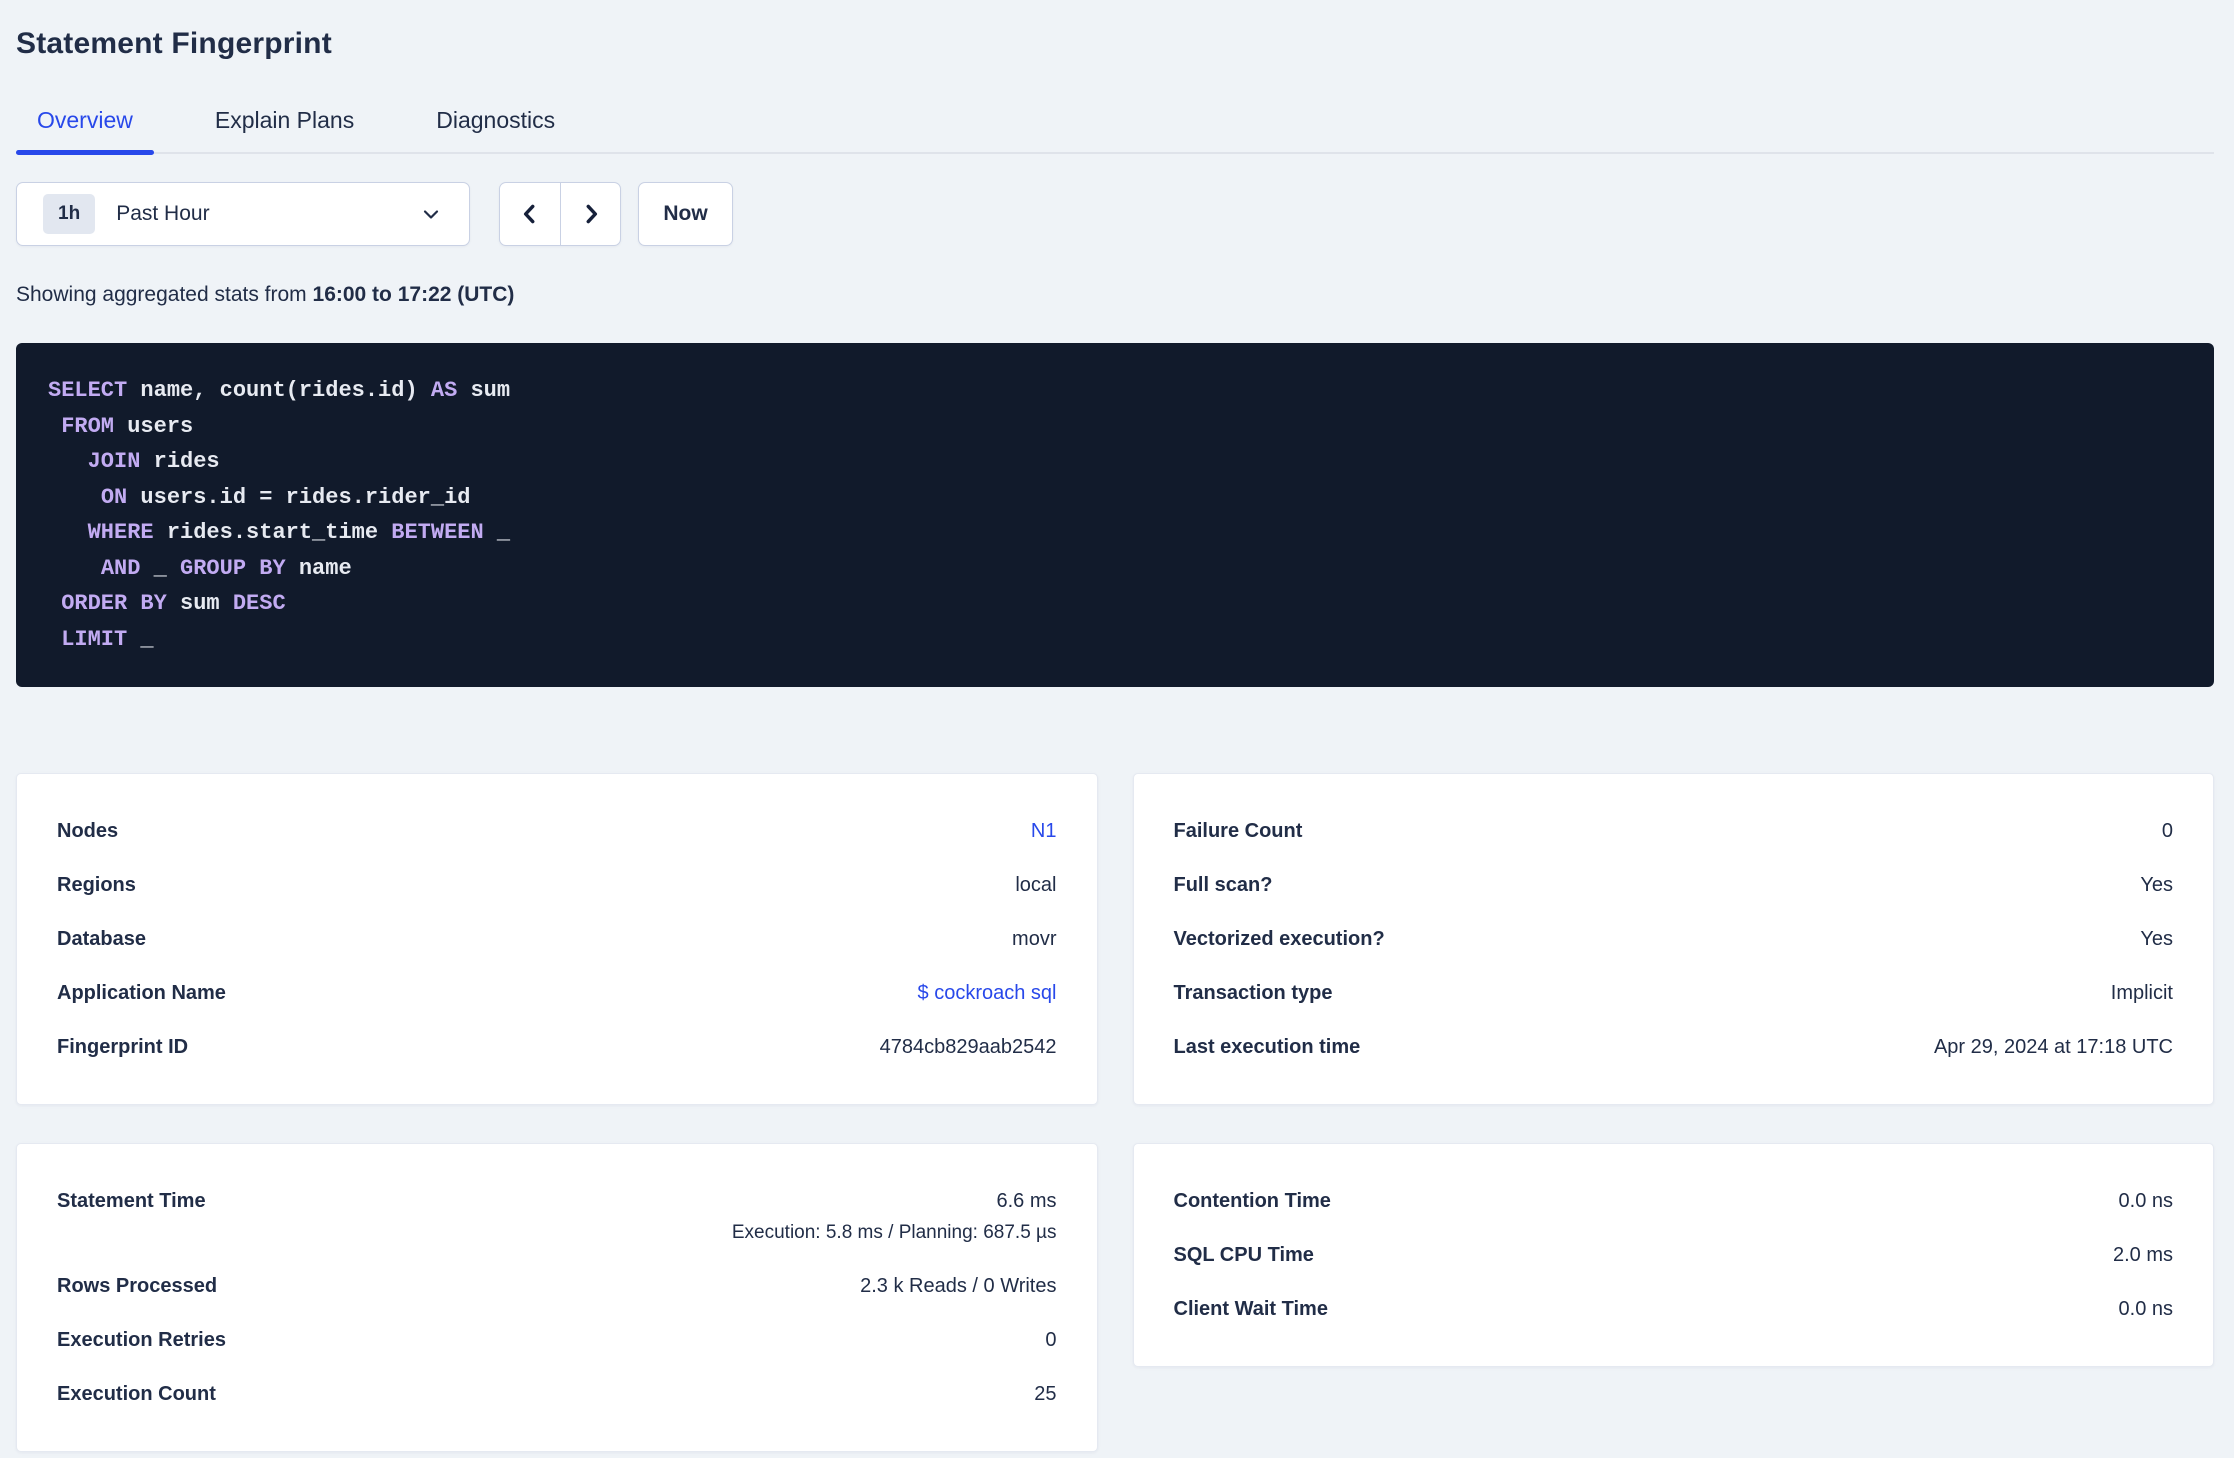 This screenshot has height=1458, width=2234. I want to click on row-database: Database movr, so click(557, 939).